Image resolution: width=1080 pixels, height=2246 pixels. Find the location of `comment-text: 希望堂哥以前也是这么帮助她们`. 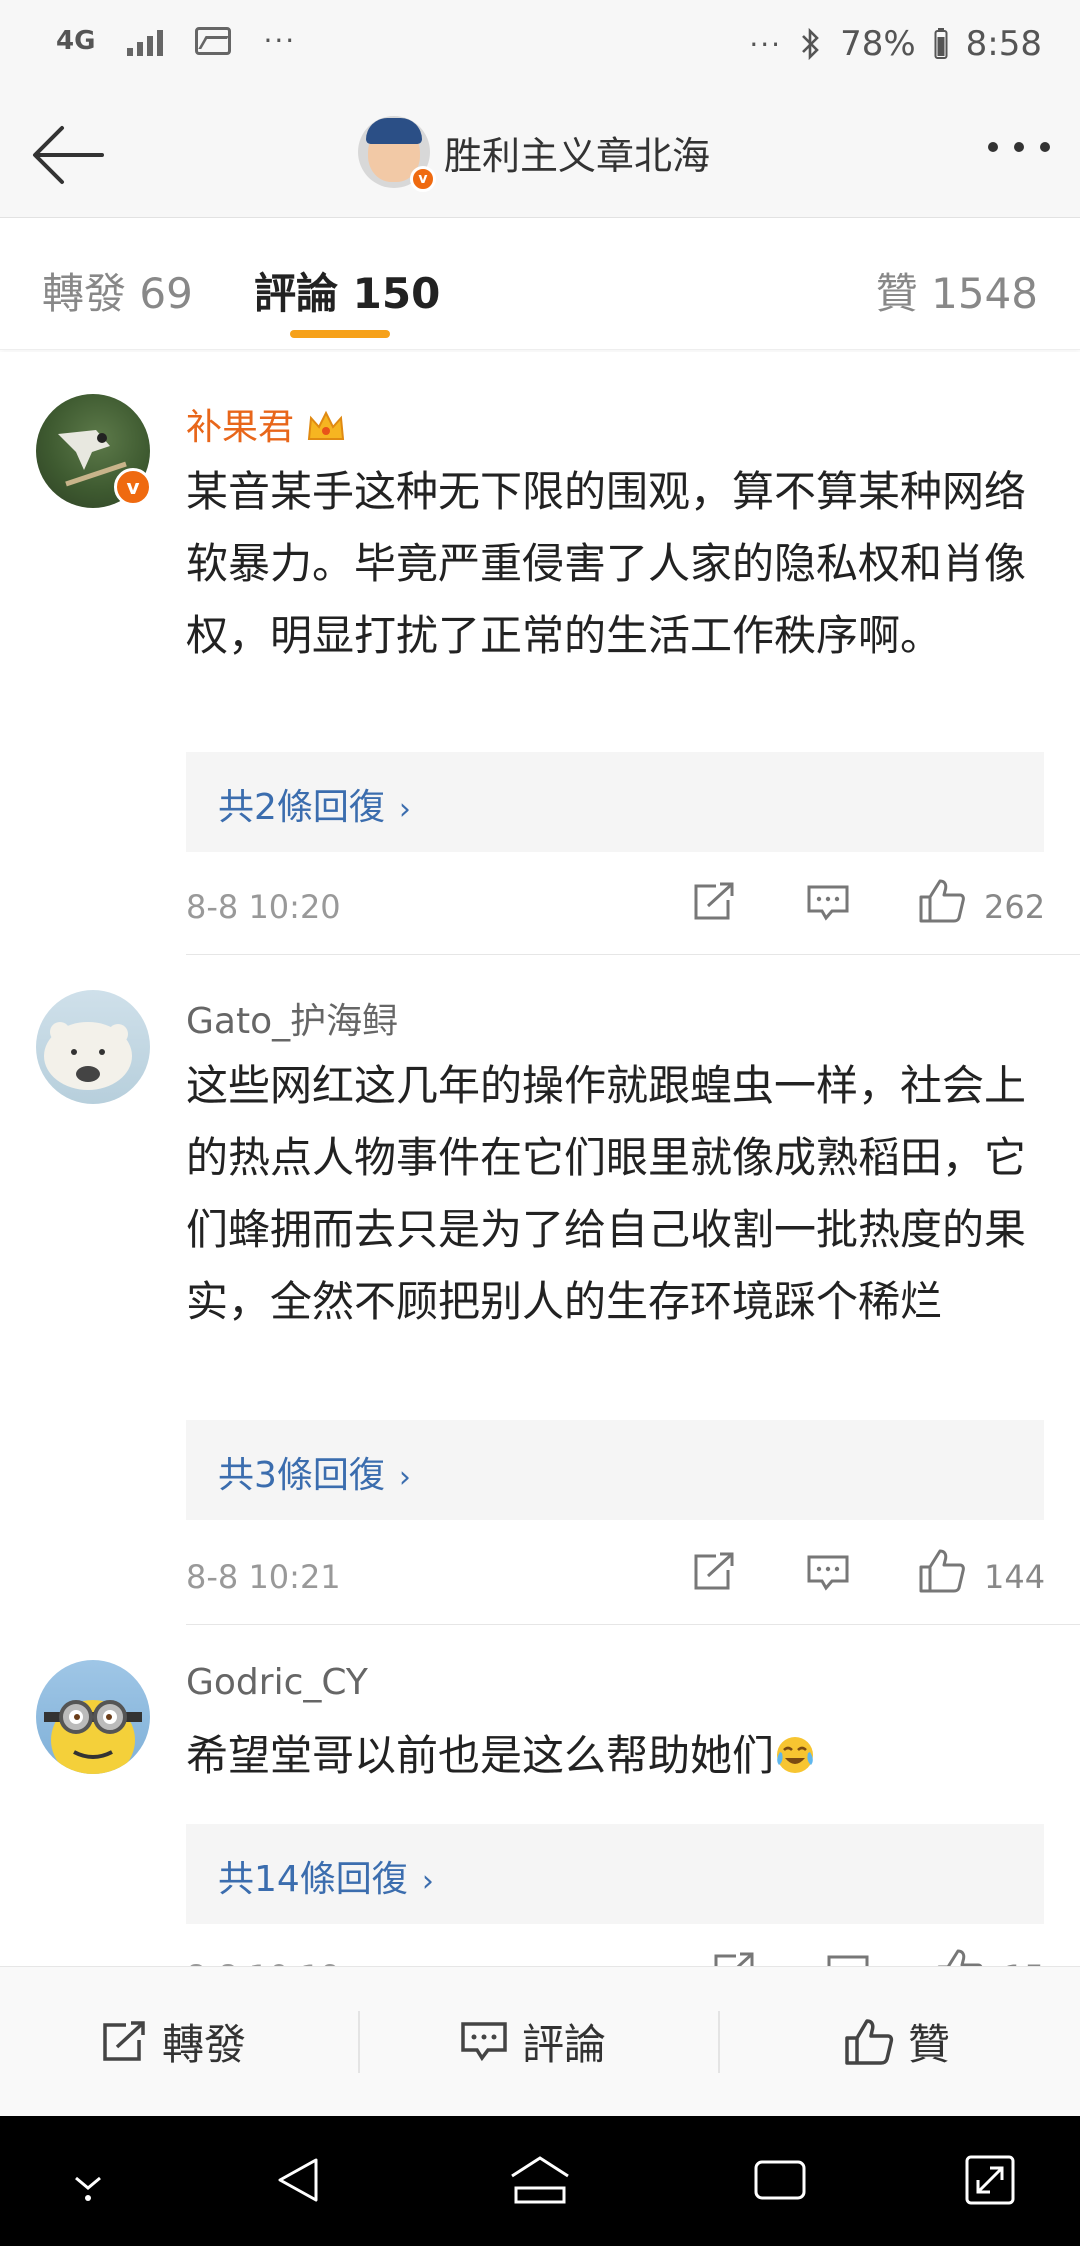

comment-text: 希望堂哥以前也是这么帮助她们 is located at coordinates (616, 1756).